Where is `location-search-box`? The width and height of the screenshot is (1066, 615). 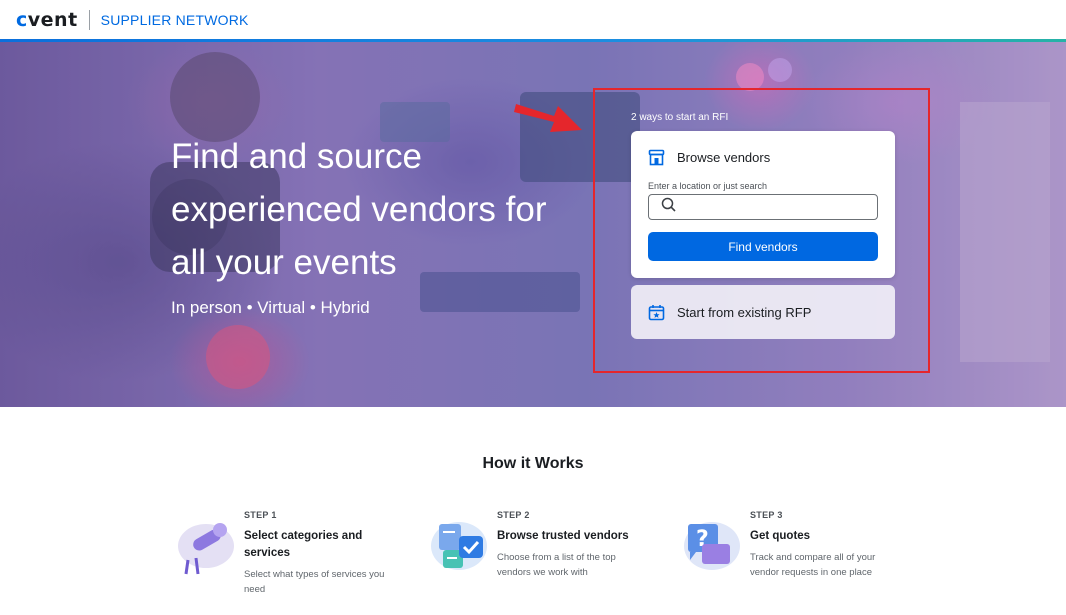 location-search-box is located at coordinates (763, 207).